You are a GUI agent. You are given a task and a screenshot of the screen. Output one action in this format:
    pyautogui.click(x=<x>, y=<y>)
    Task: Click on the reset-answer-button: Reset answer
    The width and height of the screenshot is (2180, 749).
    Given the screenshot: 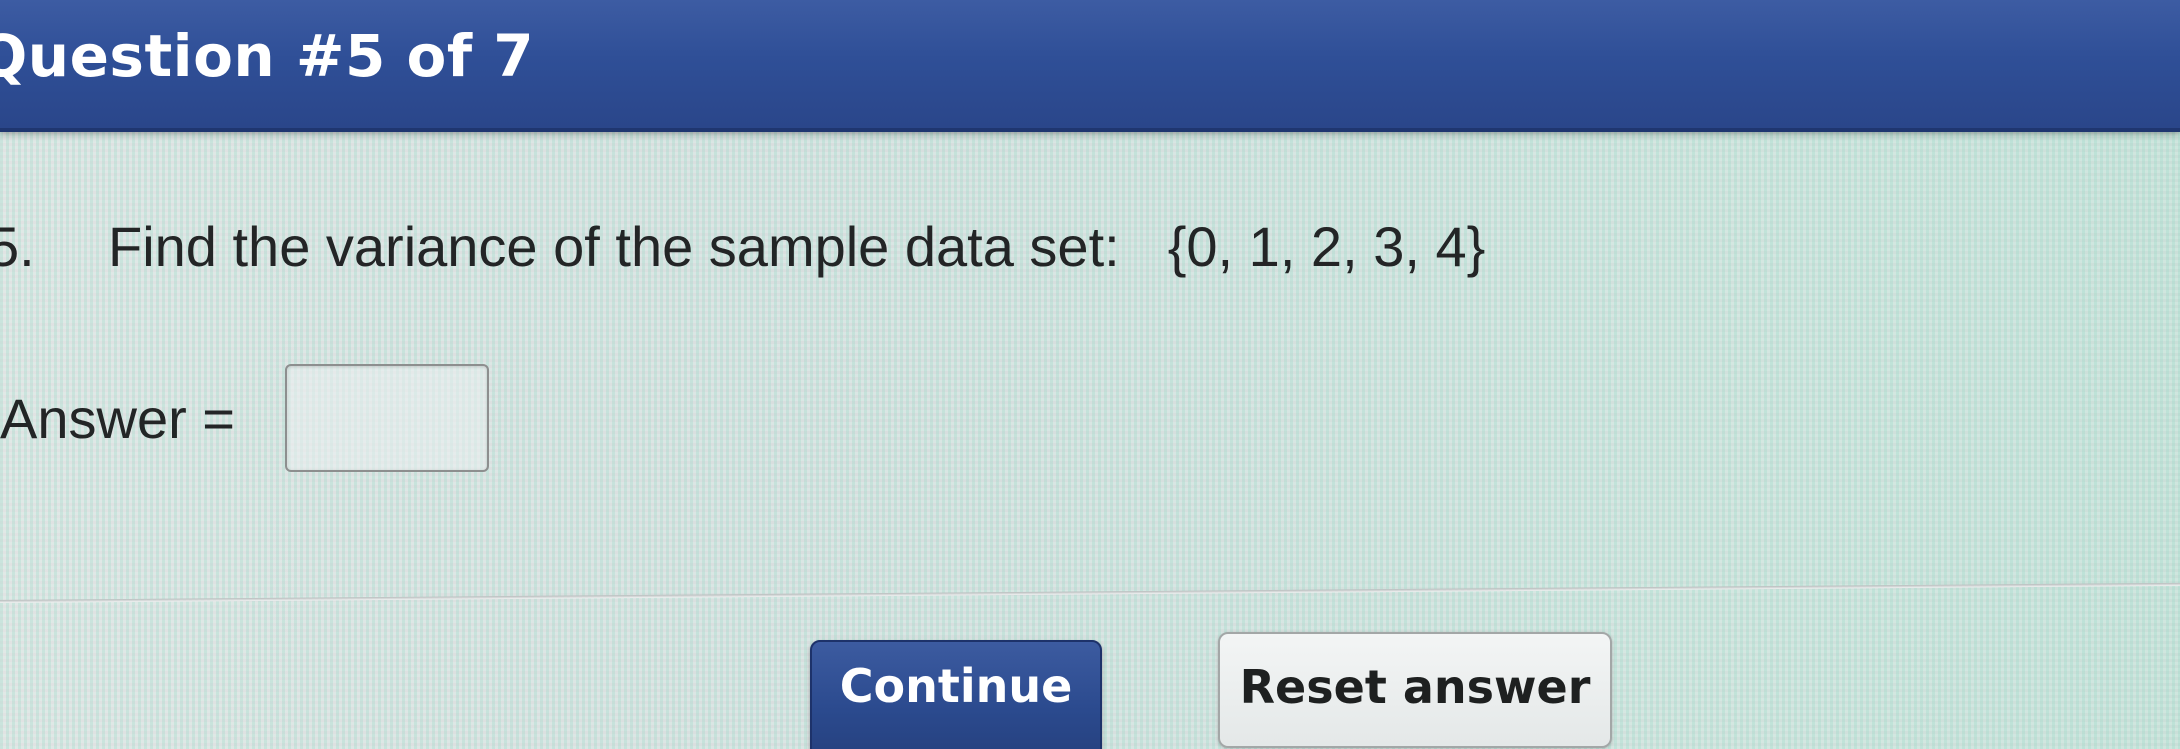 What is the action you would take?
    pyautogui.click(x=1415, y=690)
    